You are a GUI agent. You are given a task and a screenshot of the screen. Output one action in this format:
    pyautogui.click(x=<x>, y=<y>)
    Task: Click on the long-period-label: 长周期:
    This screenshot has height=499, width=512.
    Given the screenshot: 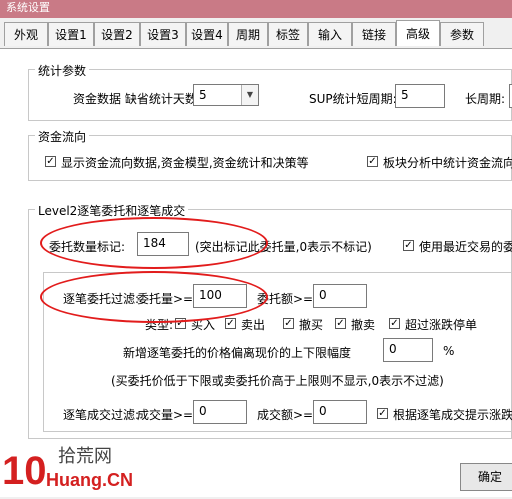 What is the action you would take?
    pyautogui.click(x=485, y=99)
    